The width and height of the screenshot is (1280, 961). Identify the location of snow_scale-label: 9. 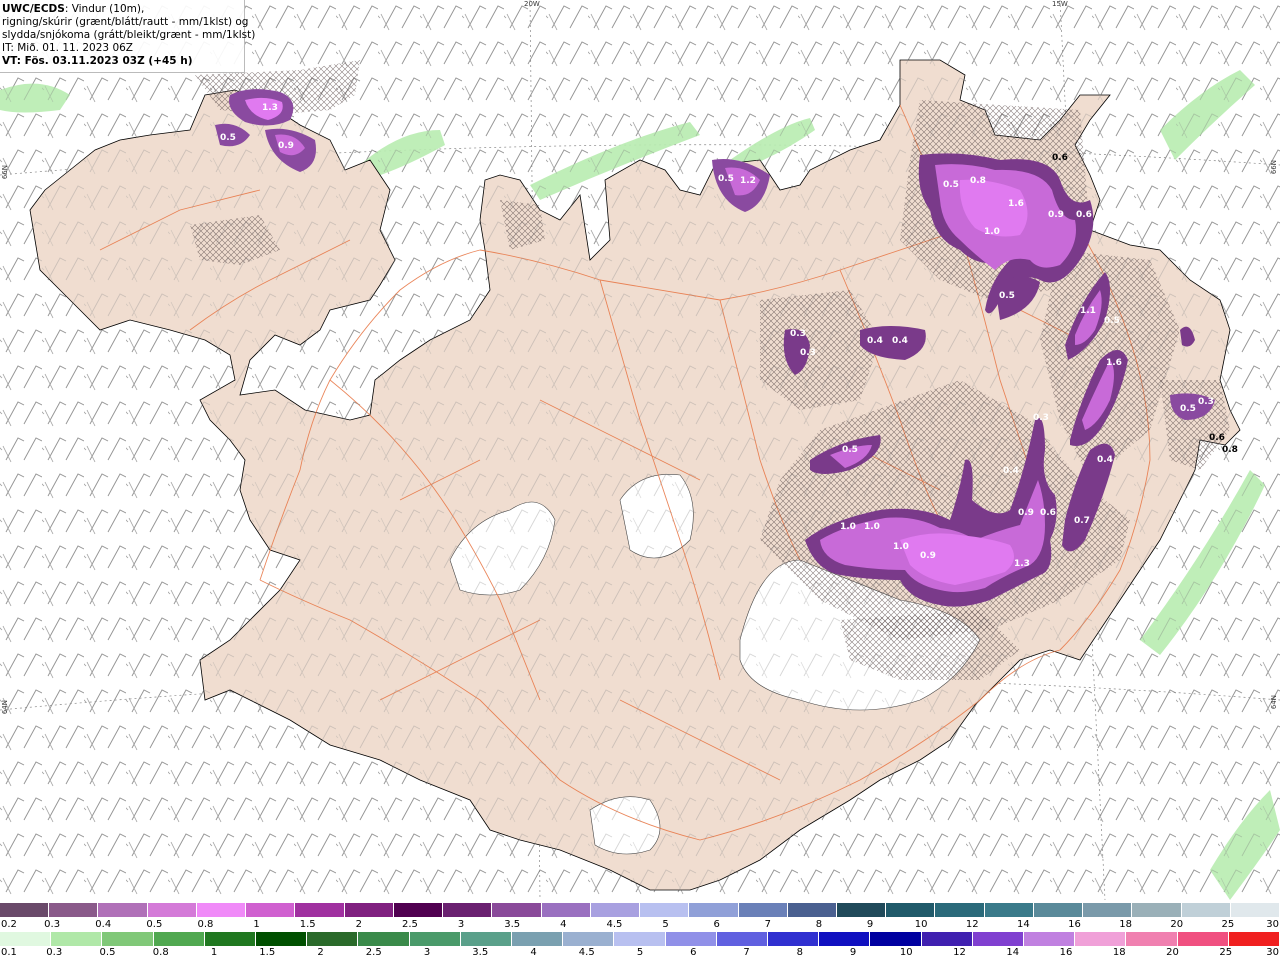
(870, 924).